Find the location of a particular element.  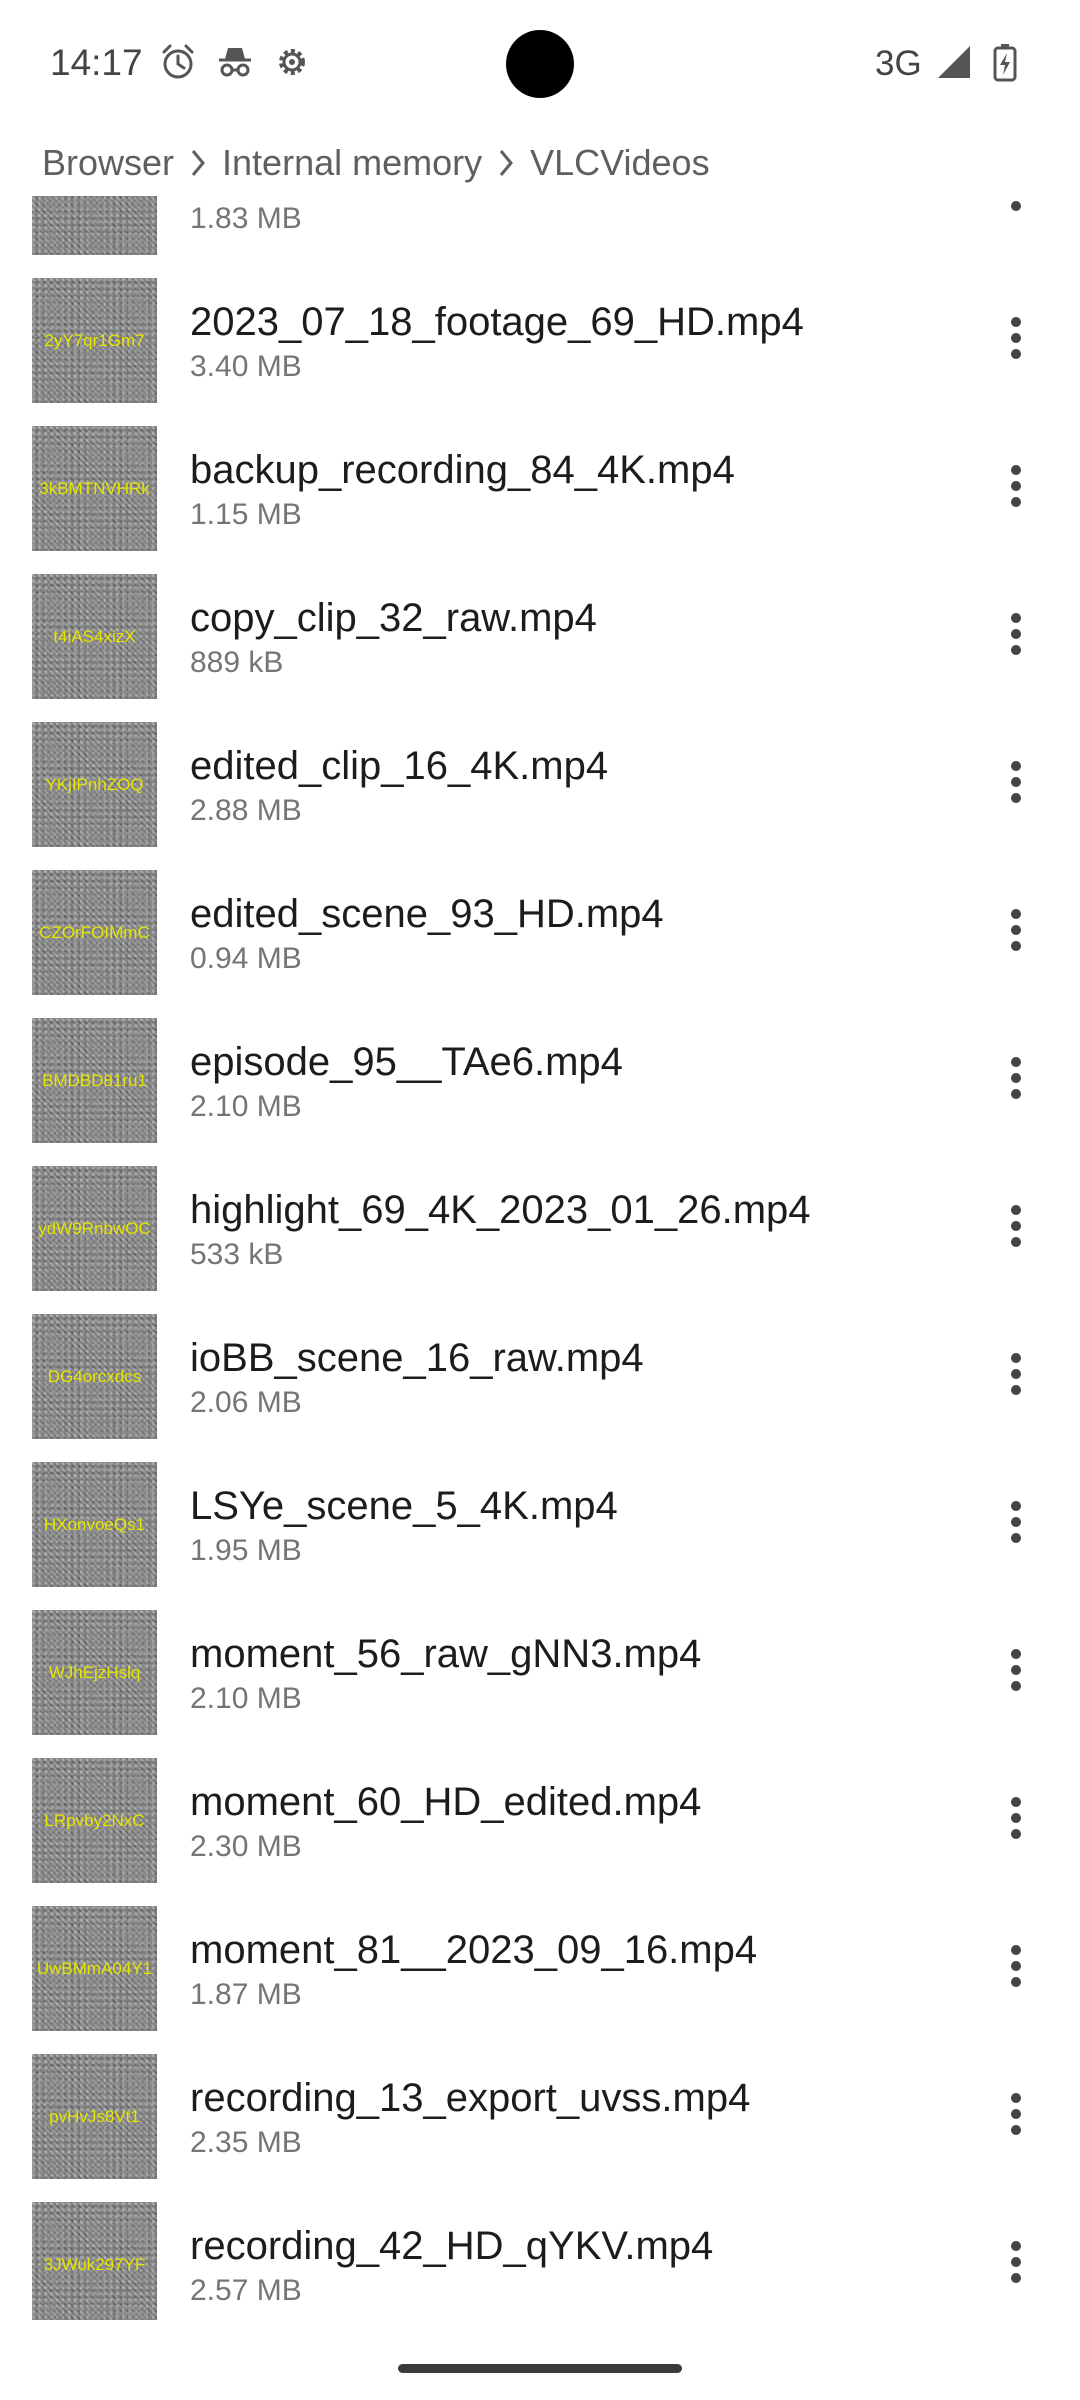

thumbnail-label: WJhEjzHslq is located at coordinates (94, 1672).